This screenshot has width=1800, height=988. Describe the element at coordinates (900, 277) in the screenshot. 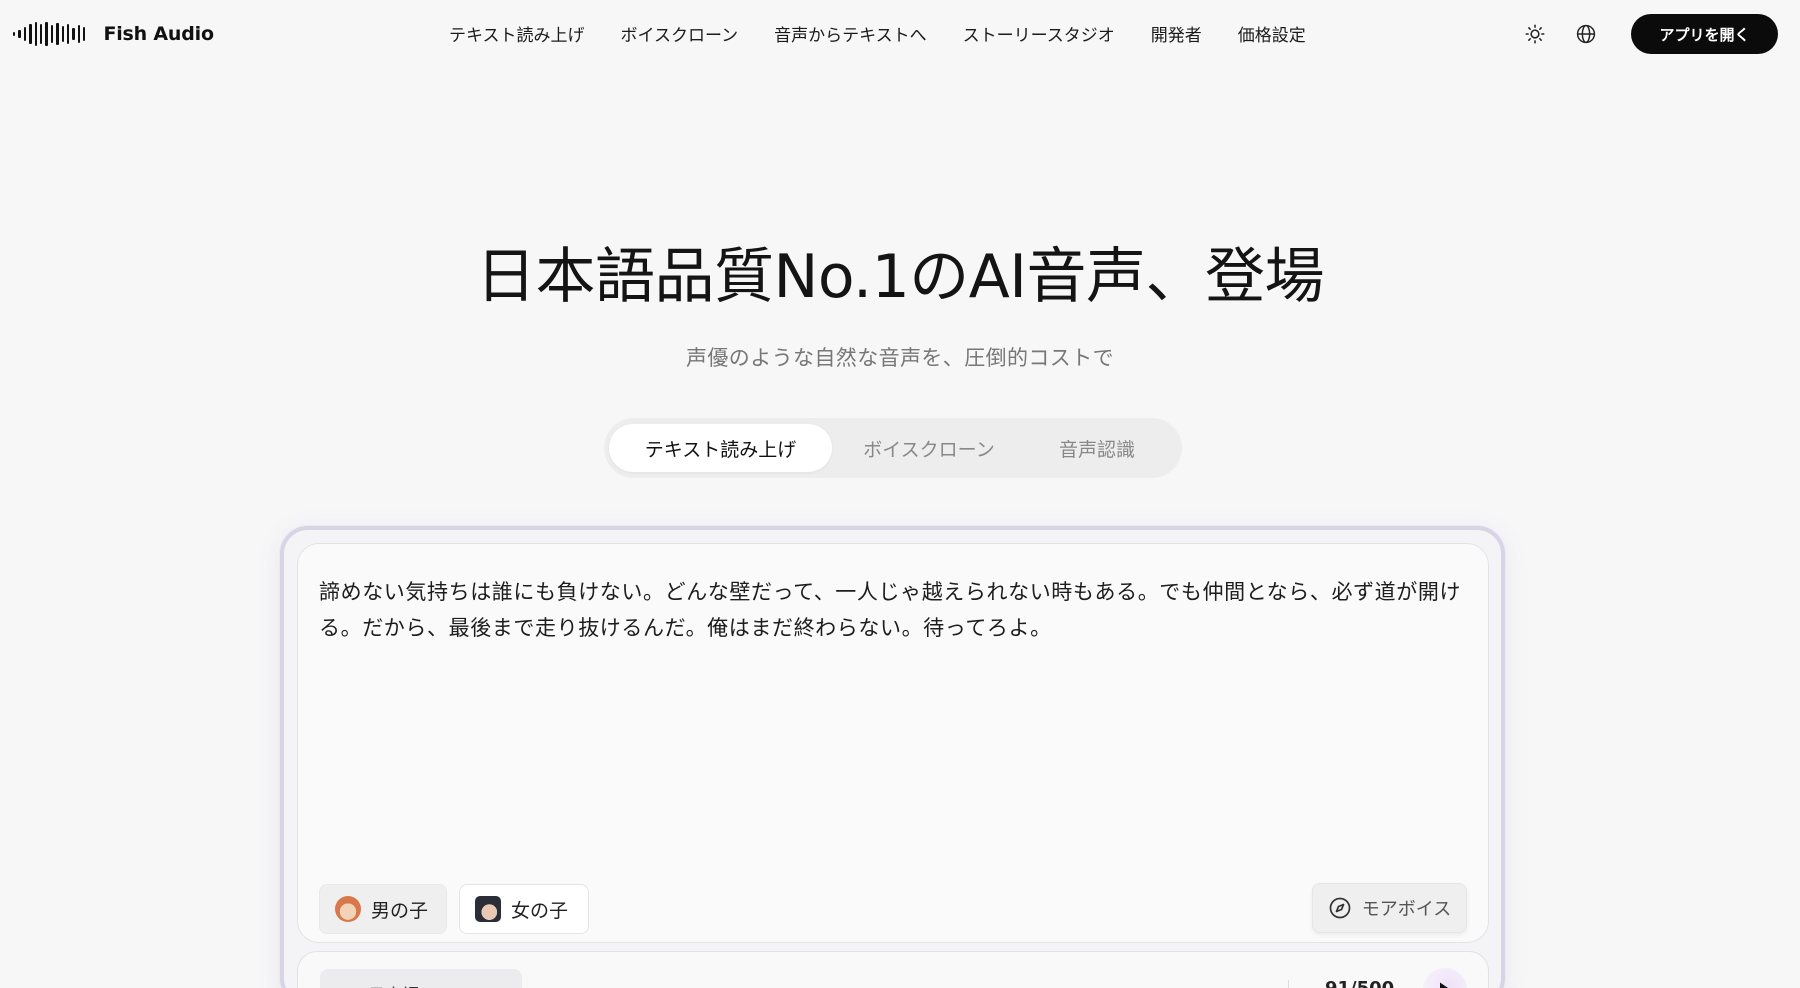

I see `page-title: 日本語品質No.1のAI音声、登場` at that location.